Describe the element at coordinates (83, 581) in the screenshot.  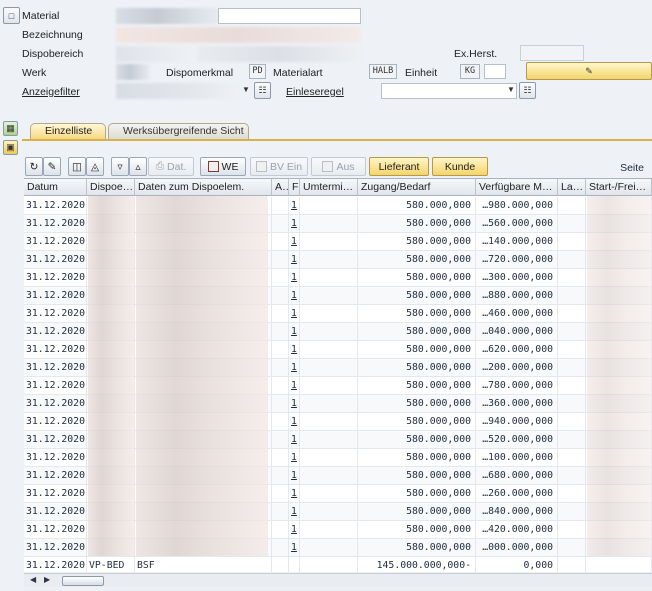
I see `scroll-thumb` at that location.